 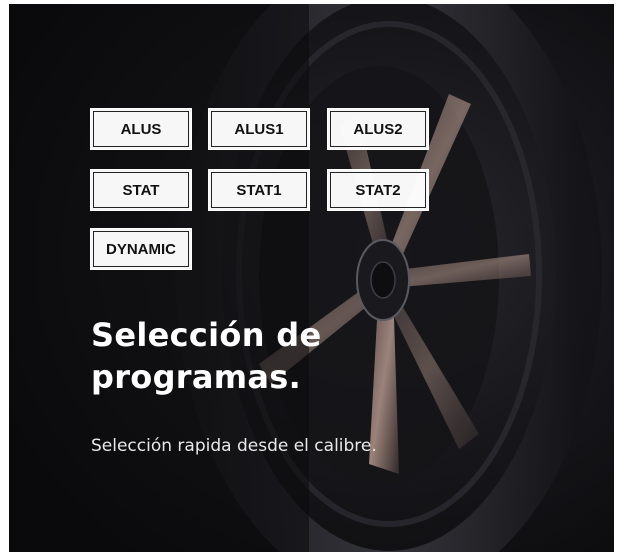 I want to click on program-button-stat2: STAT2, so click(x=378, y=190).